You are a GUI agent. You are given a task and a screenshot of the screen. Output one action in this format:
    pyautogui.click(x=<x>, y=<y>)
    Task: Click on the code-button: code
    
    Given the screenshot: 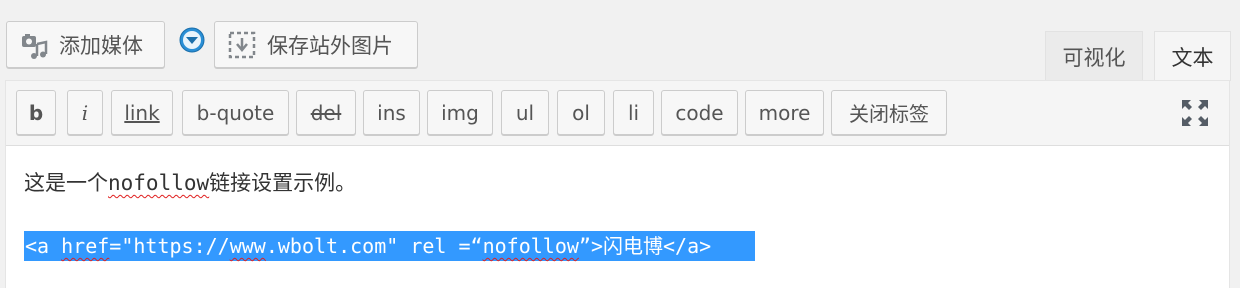 What is the action you would take?
    pyautogui.click(x=699, y=112)
    